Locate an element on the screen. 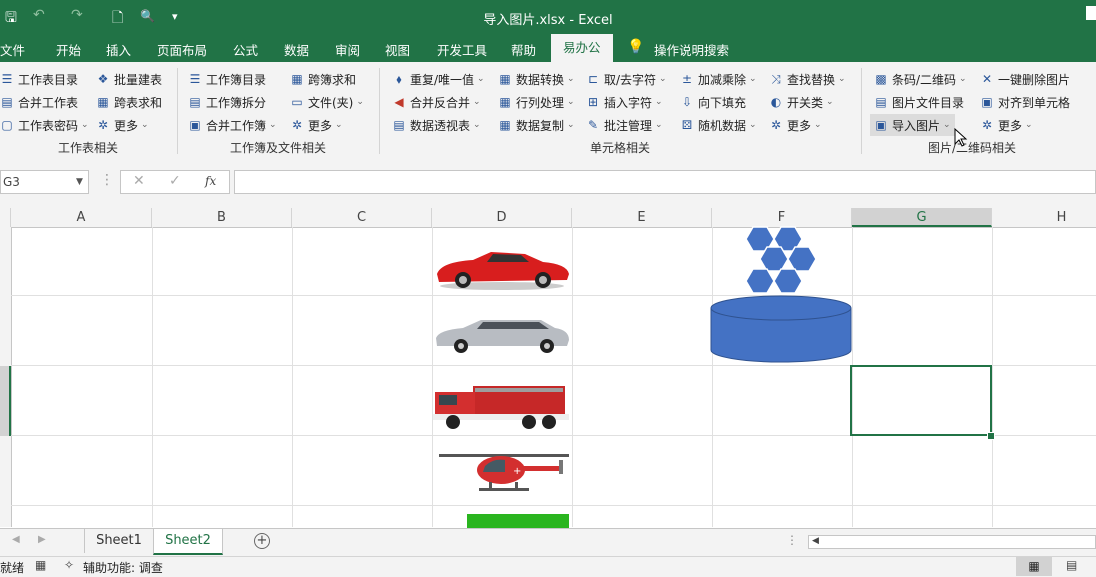  column-header-c: C is located at coordinates (362, 217).